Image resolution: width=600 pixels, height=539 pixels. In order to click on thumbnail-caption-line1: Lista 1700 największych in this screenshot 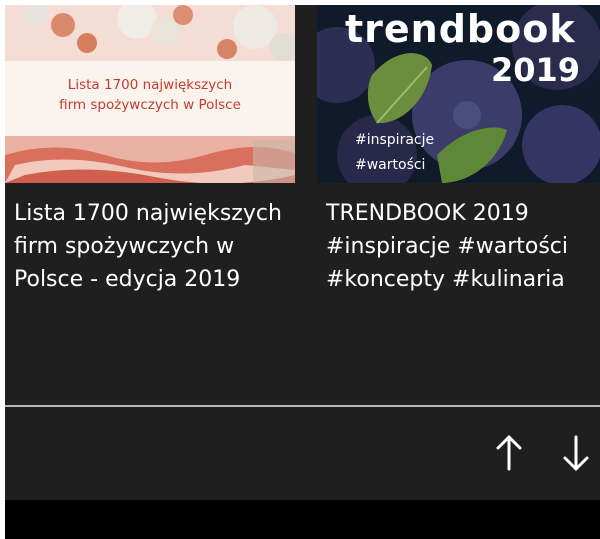, I will do `click(150, 85)`.